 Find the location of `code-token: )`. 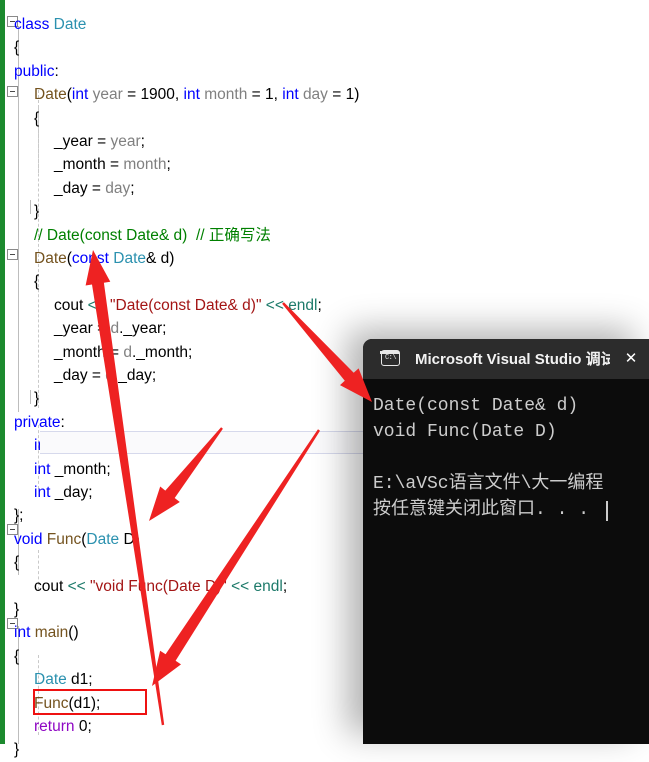

code-token: ) is located at coordinates (357, 95).